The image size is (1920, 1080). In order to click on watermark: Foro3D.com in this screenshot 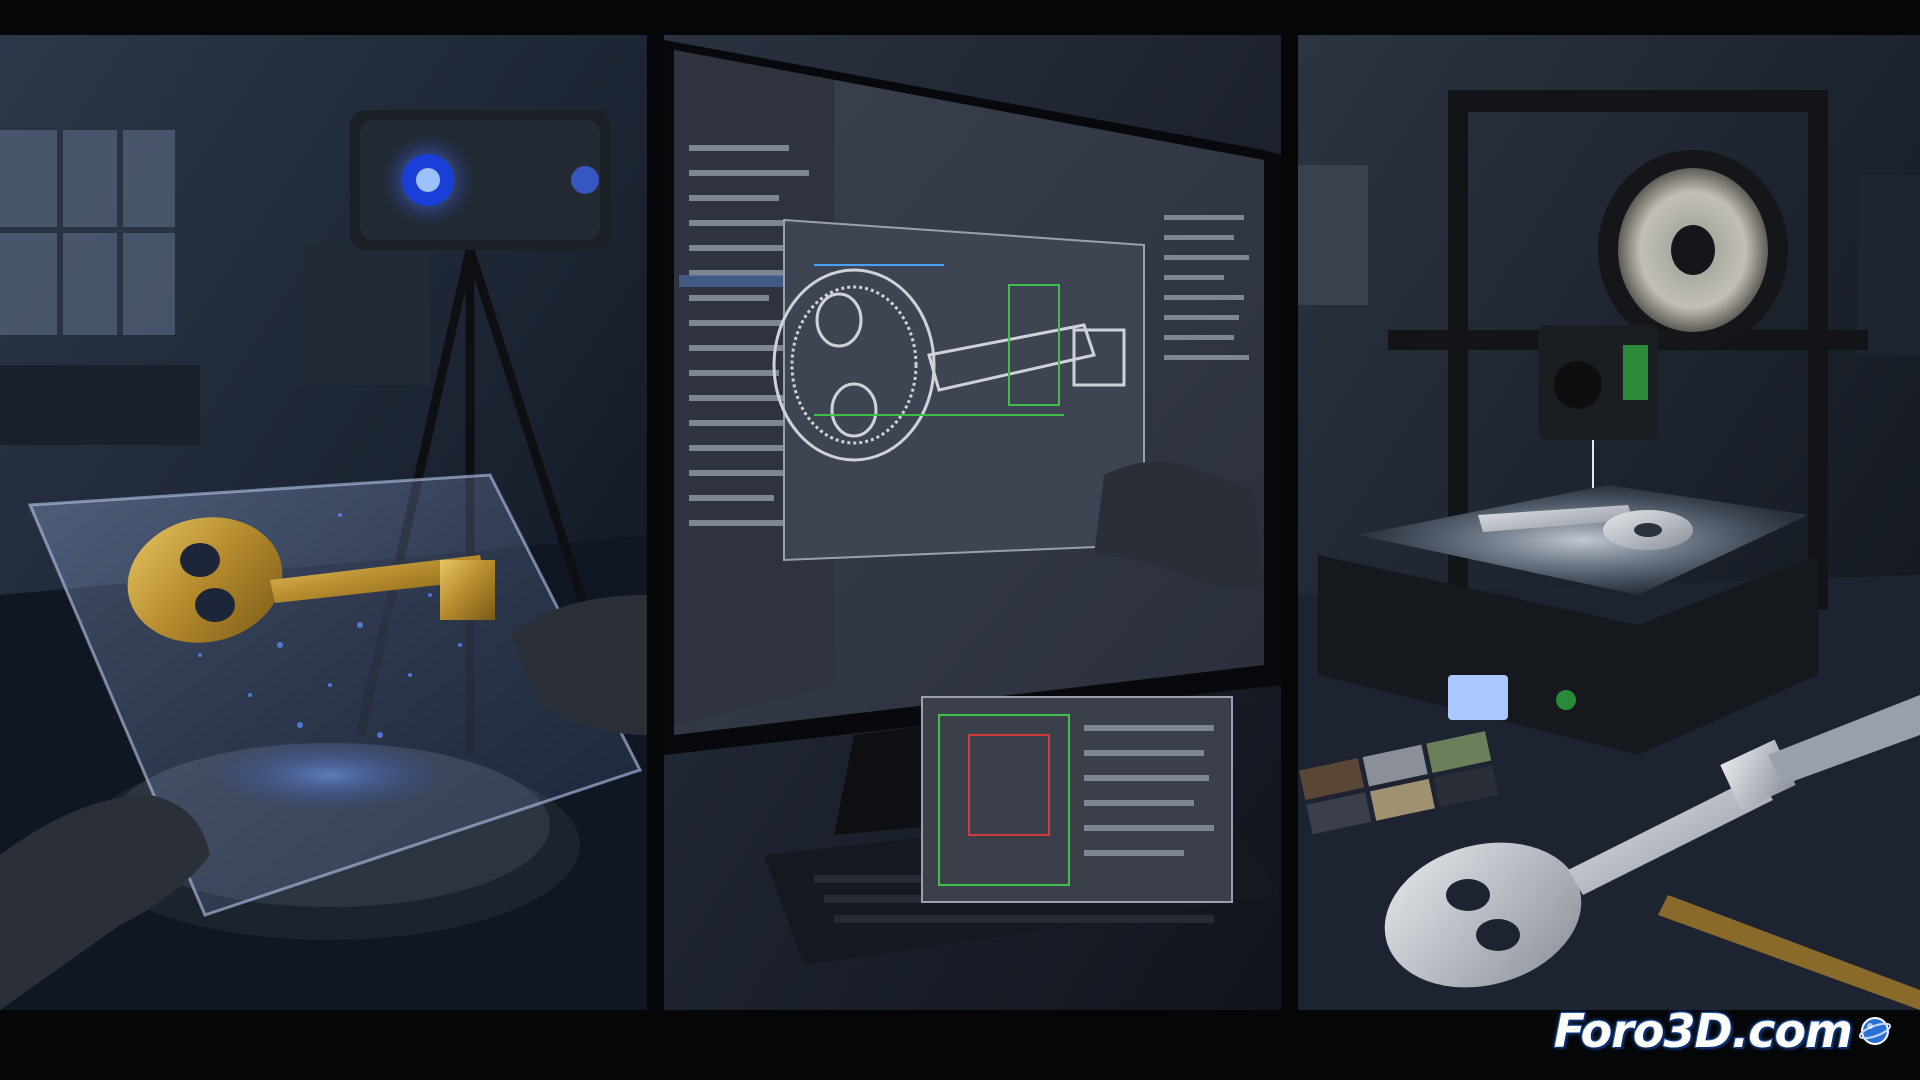, I will do `click(1722, 1031)`.